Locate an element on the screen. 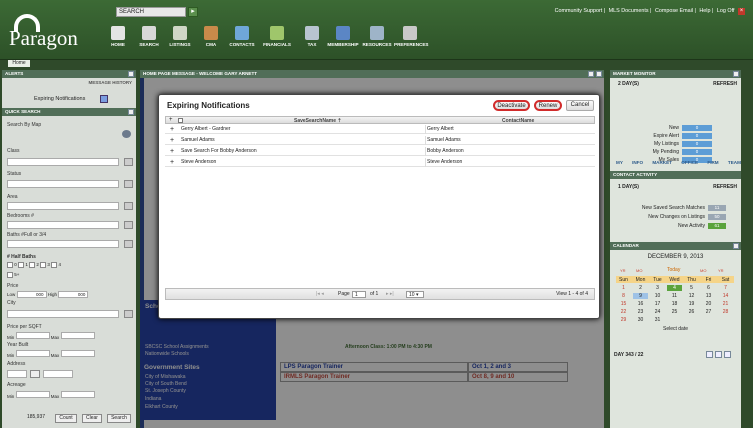 Image resolution: width=753 pixels, height=428 pixels. first-prev-page-icon: |◂ ◂ is located at coordinates (320, 294).